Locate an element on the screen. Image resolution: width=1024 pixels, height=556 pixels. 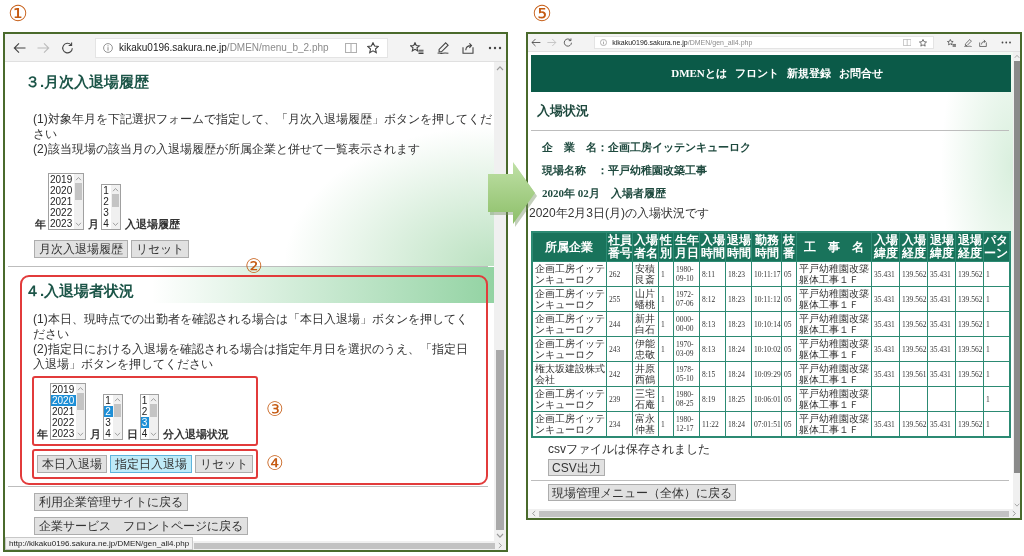
vertical-scrollbar is located at coordinates (500, 301).